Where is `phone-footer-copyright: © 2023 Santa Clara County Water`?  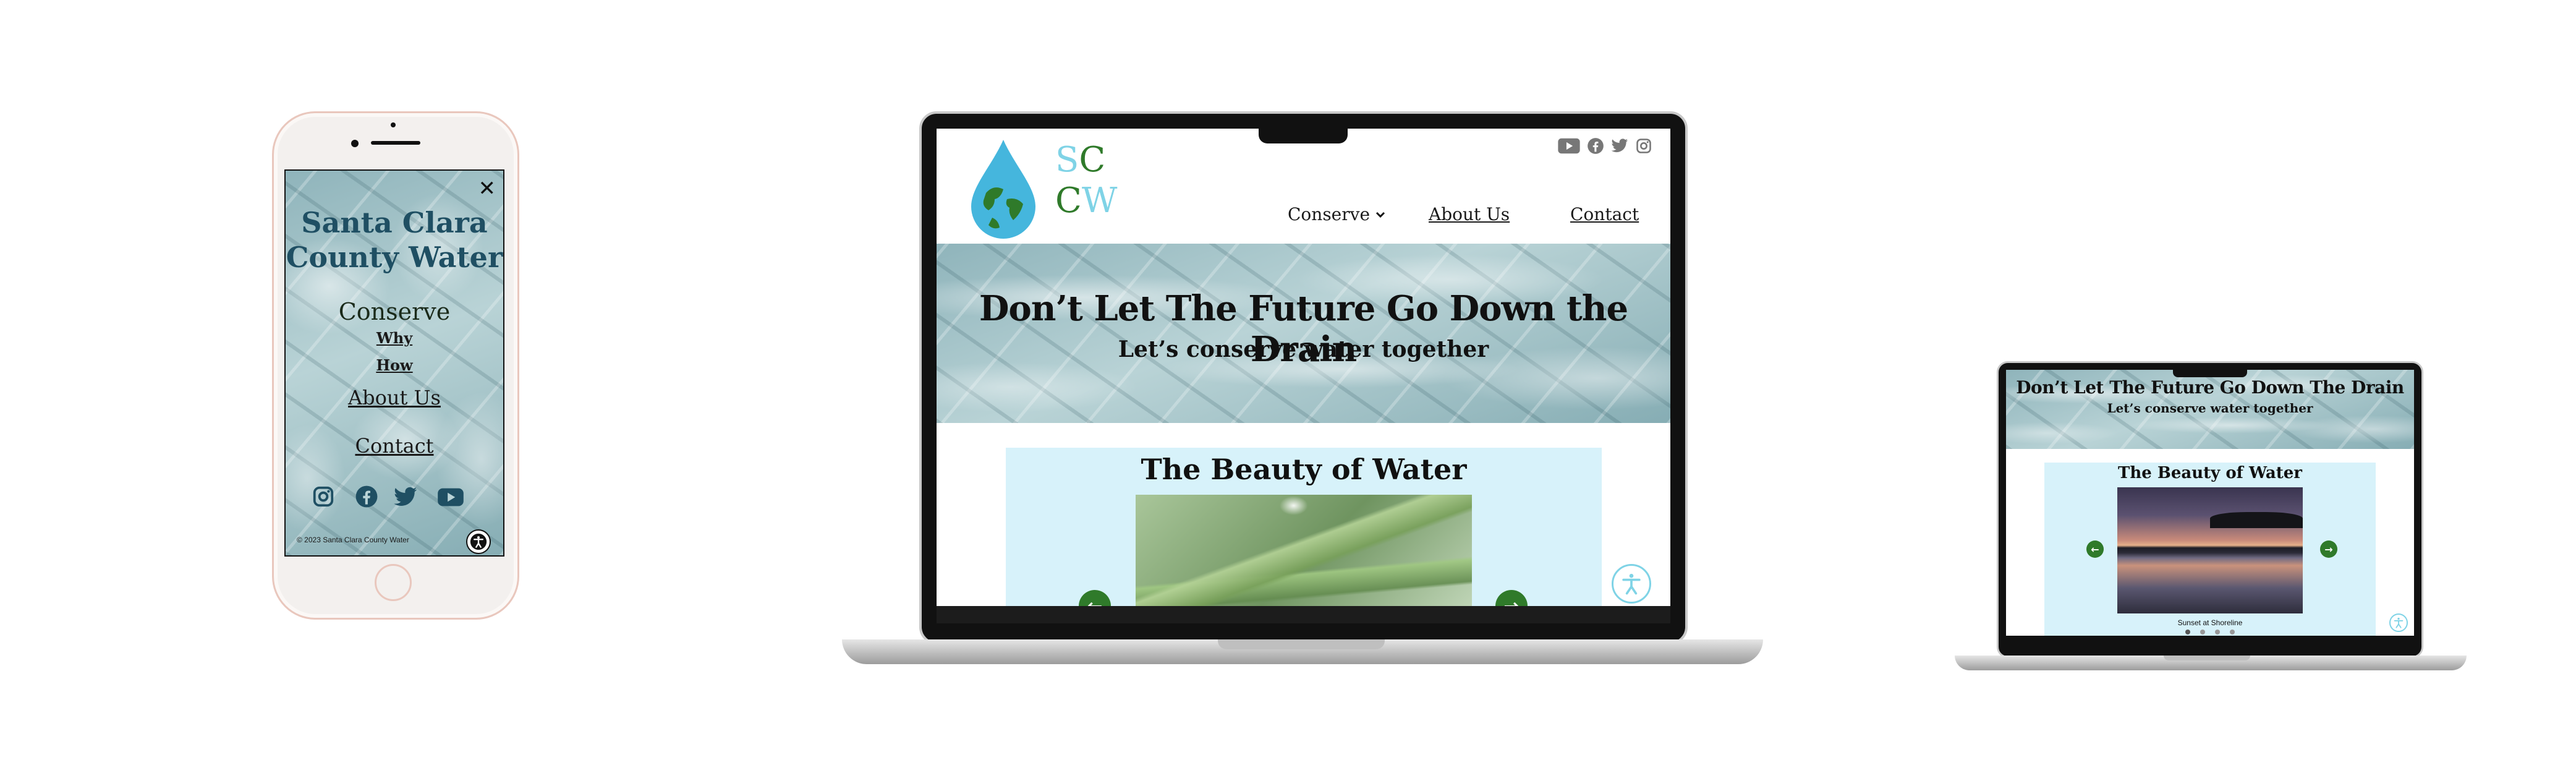
phone-footer-copyright: © 2023 Santa Clara County Water is located at coordinates (353, 540).